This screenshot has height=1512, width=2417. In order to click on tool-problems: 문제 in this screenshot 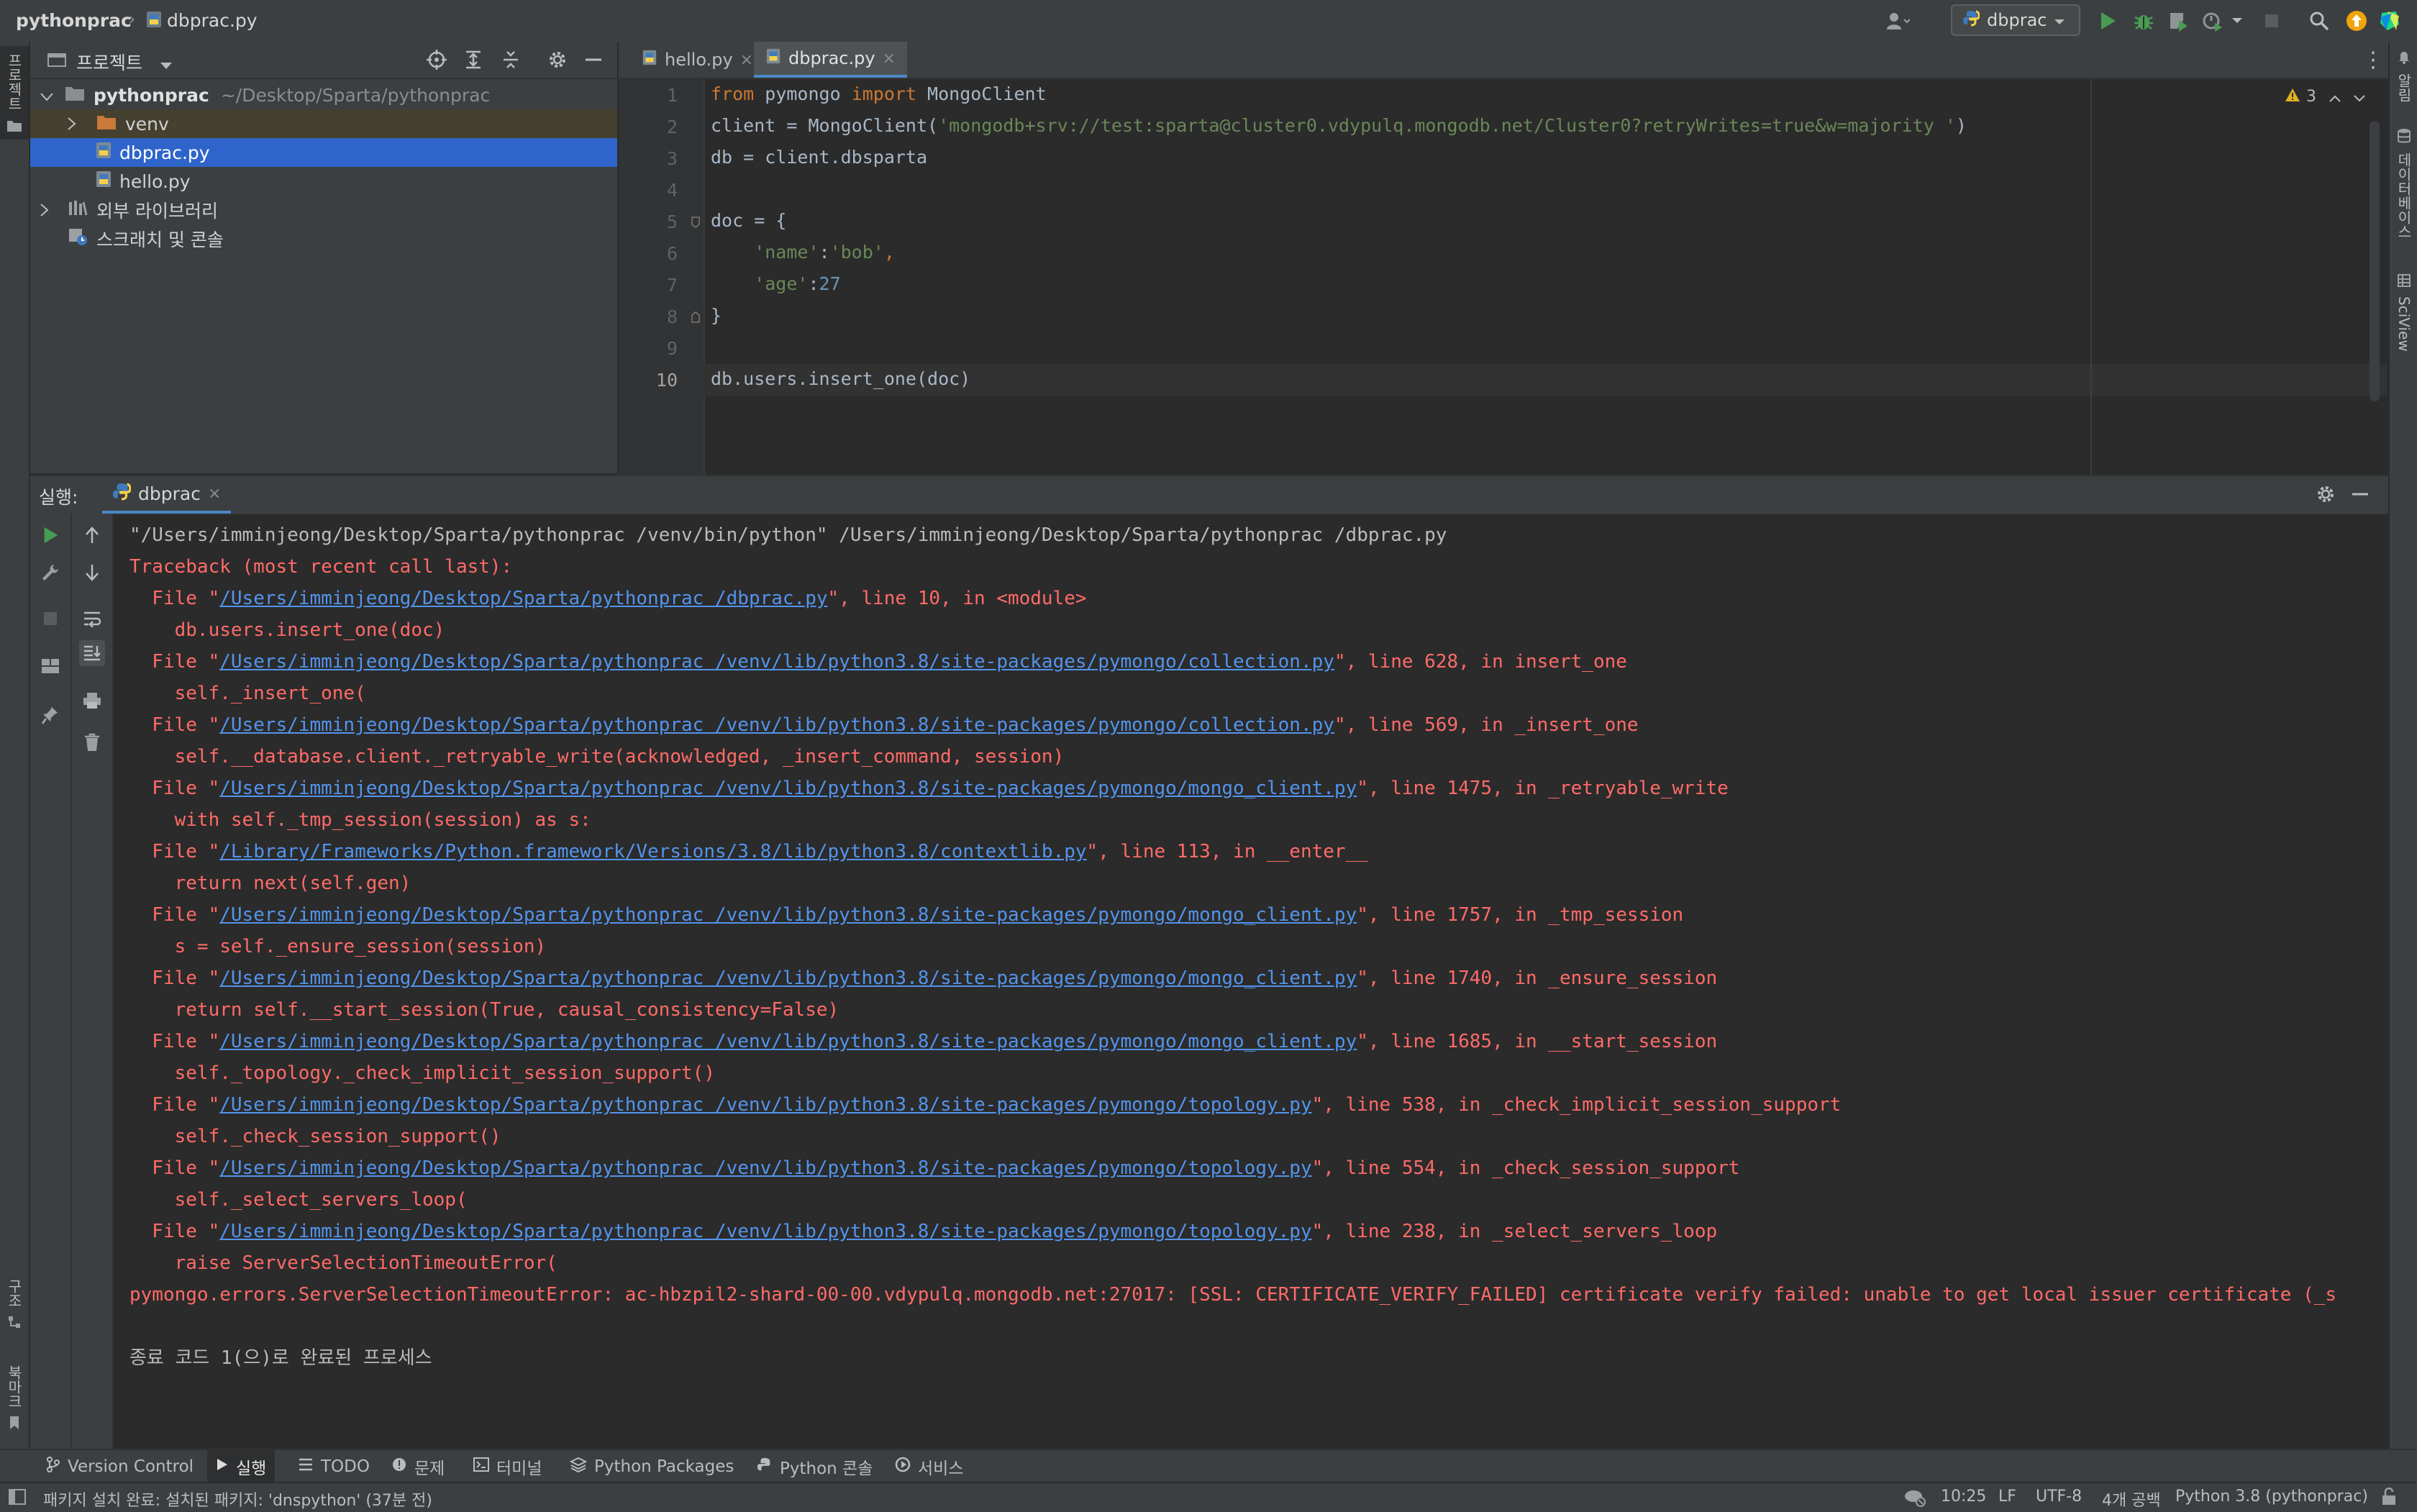, I will do `click(418, 1466)`.